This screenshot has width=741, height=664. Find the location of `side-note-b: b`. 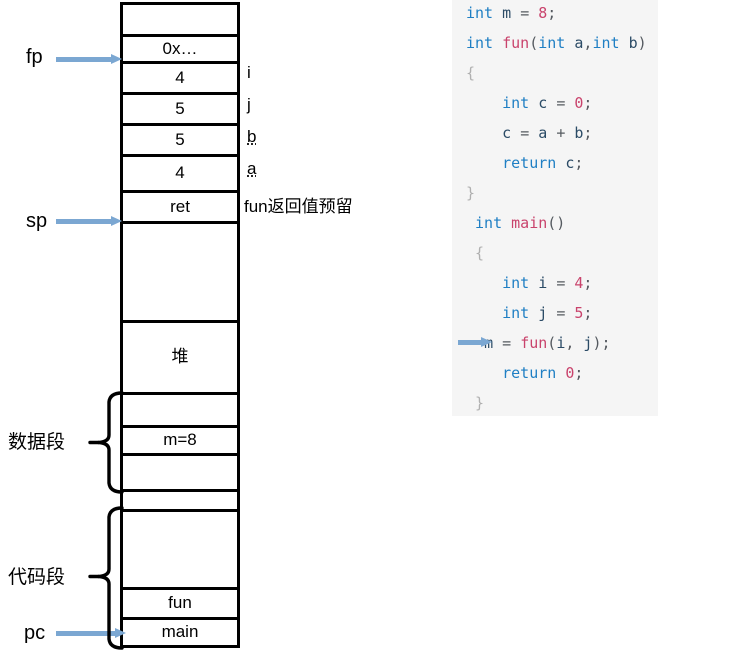

side-note-b: b is located at coordinates (252, 136).